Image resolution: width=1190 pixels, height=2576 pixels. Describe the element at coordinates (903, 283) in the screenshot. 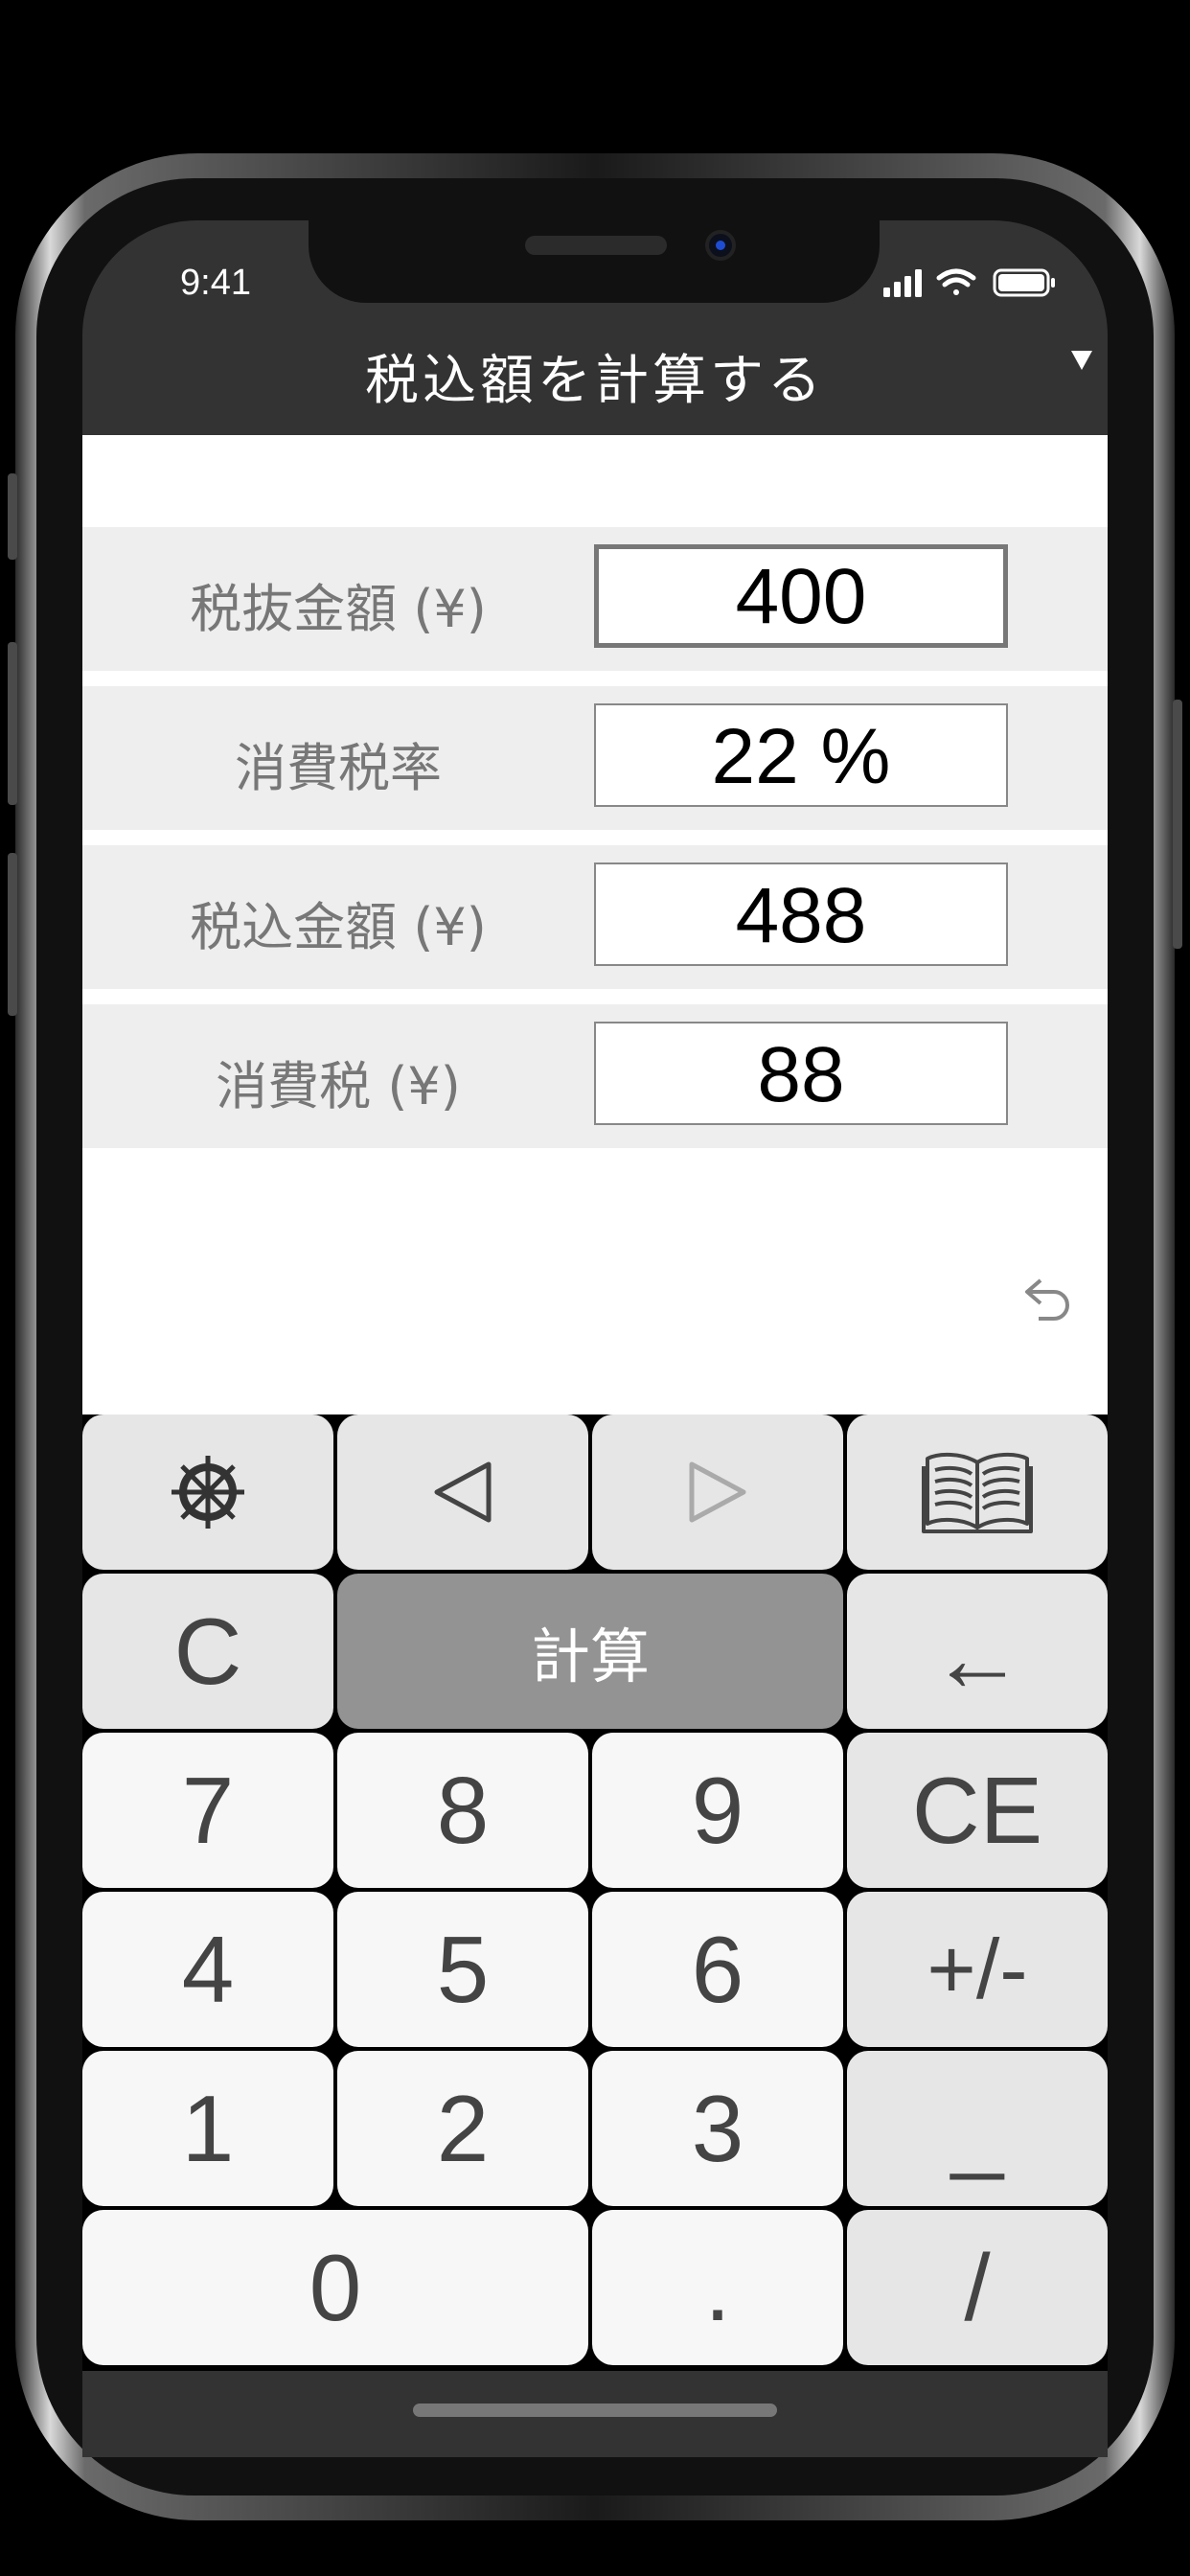

I see `signal-icon` at that location.